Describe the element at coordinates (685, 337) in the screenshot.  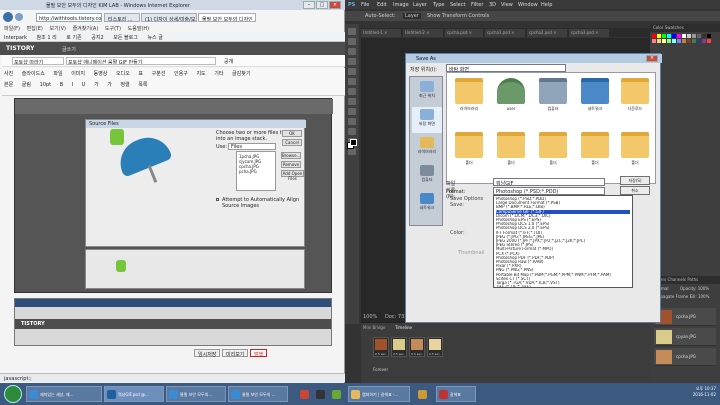
I see `layer-row: cpyan.JPG` at that location.